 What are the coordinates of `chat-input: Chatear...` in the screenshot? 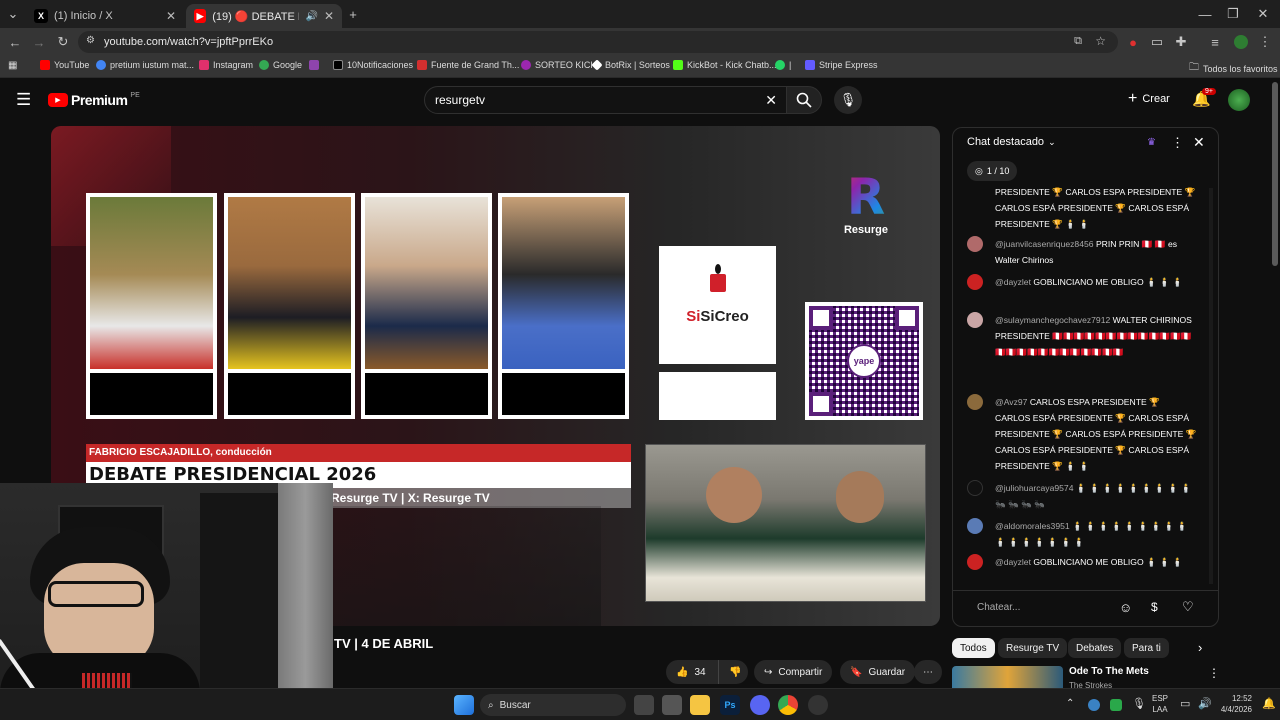 It's located at (1047, 607).